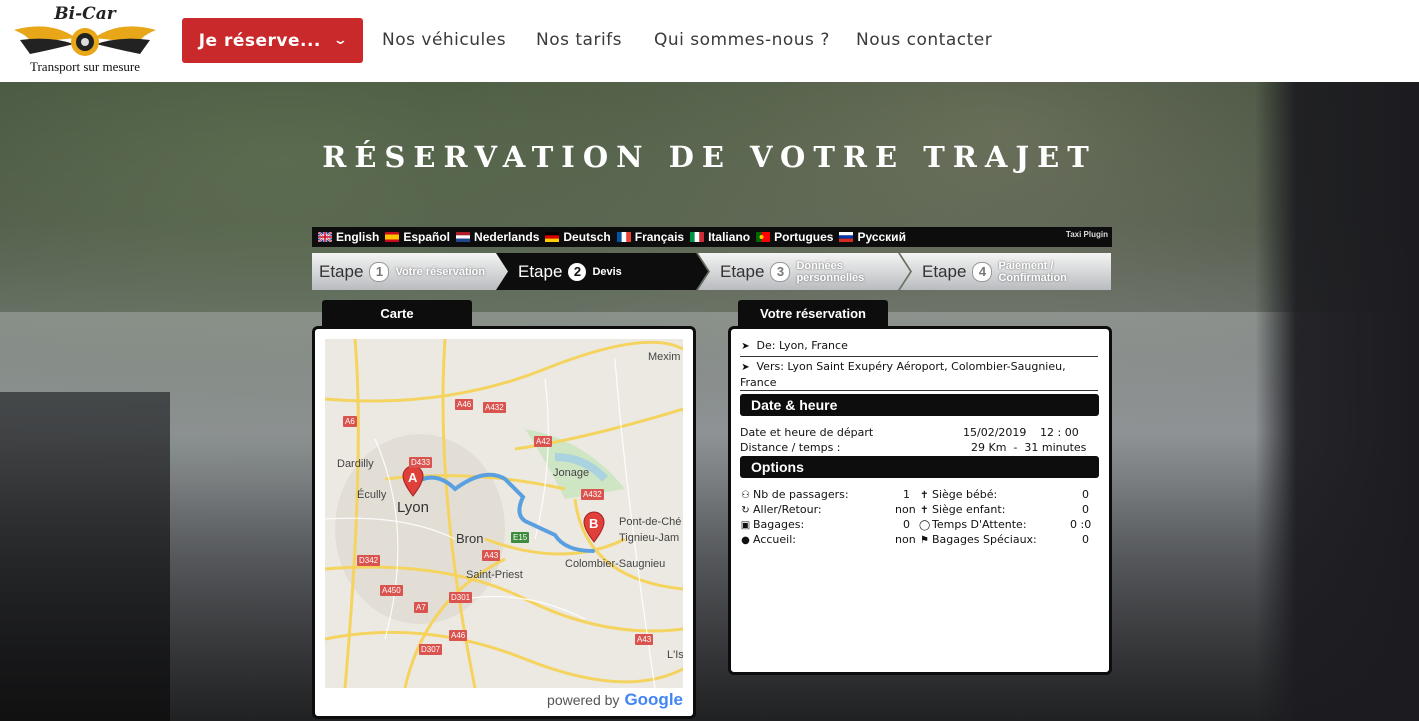  What do you see at coordinates (355, 464) in the screenshot?
I see `map-place-dardilly: Dardilly` at bounding box center [355, 464].